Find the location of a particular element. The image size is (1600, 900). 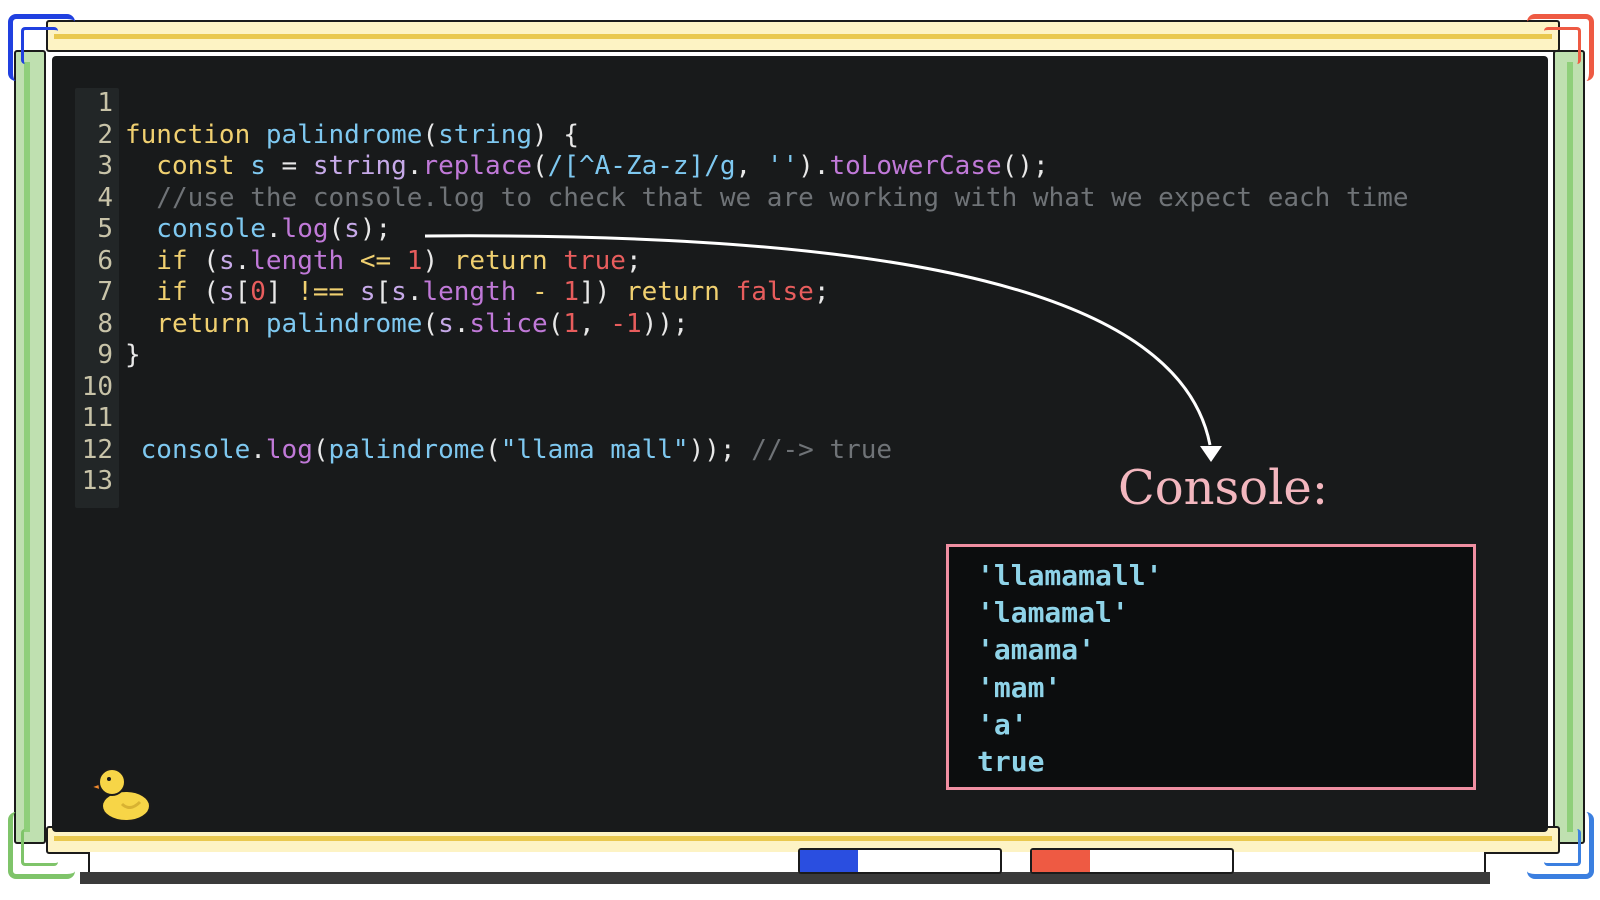

console-output-line: 'a' is located at coordinates (1002, 724).